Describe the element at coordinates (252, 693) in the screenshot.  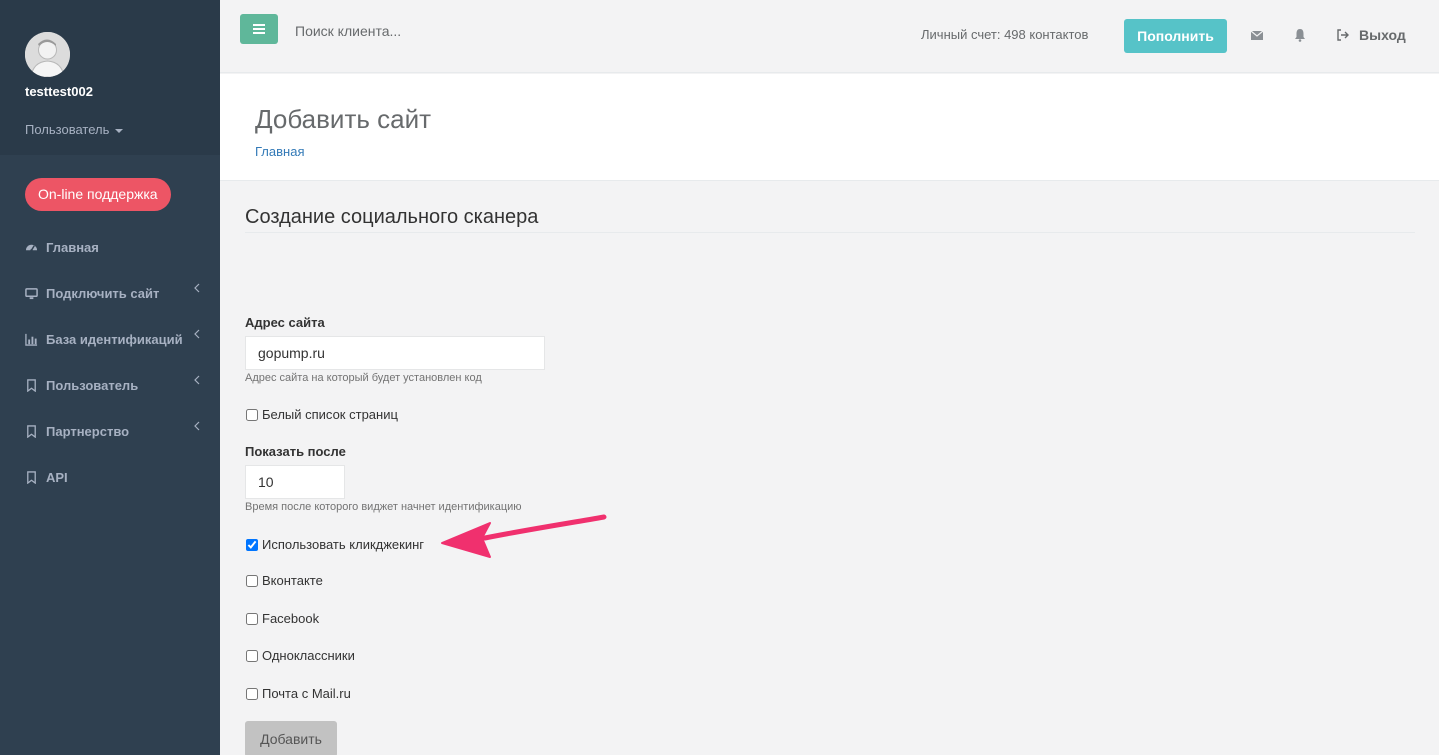
I see `mailru-checkbox` at that location.